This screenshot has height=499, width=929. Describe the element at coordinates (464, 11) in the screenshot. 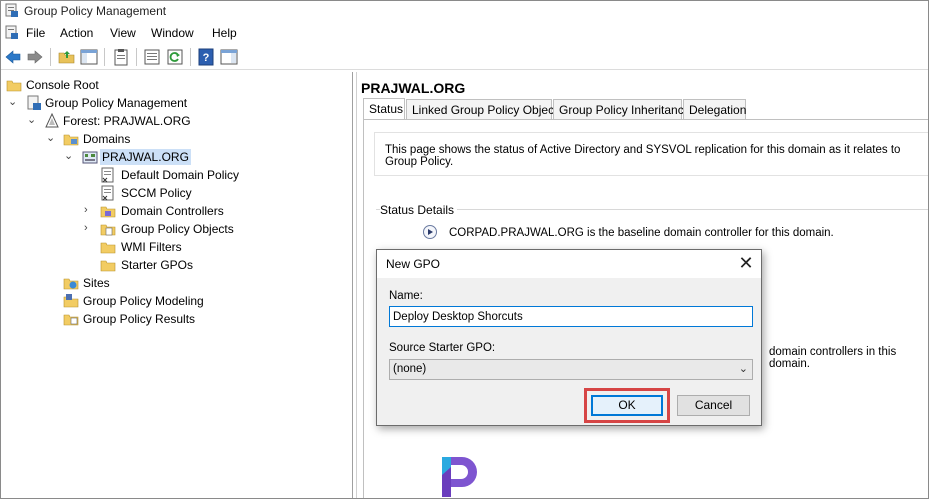

I see `window-titlebar: Group Policy Management` at that location.